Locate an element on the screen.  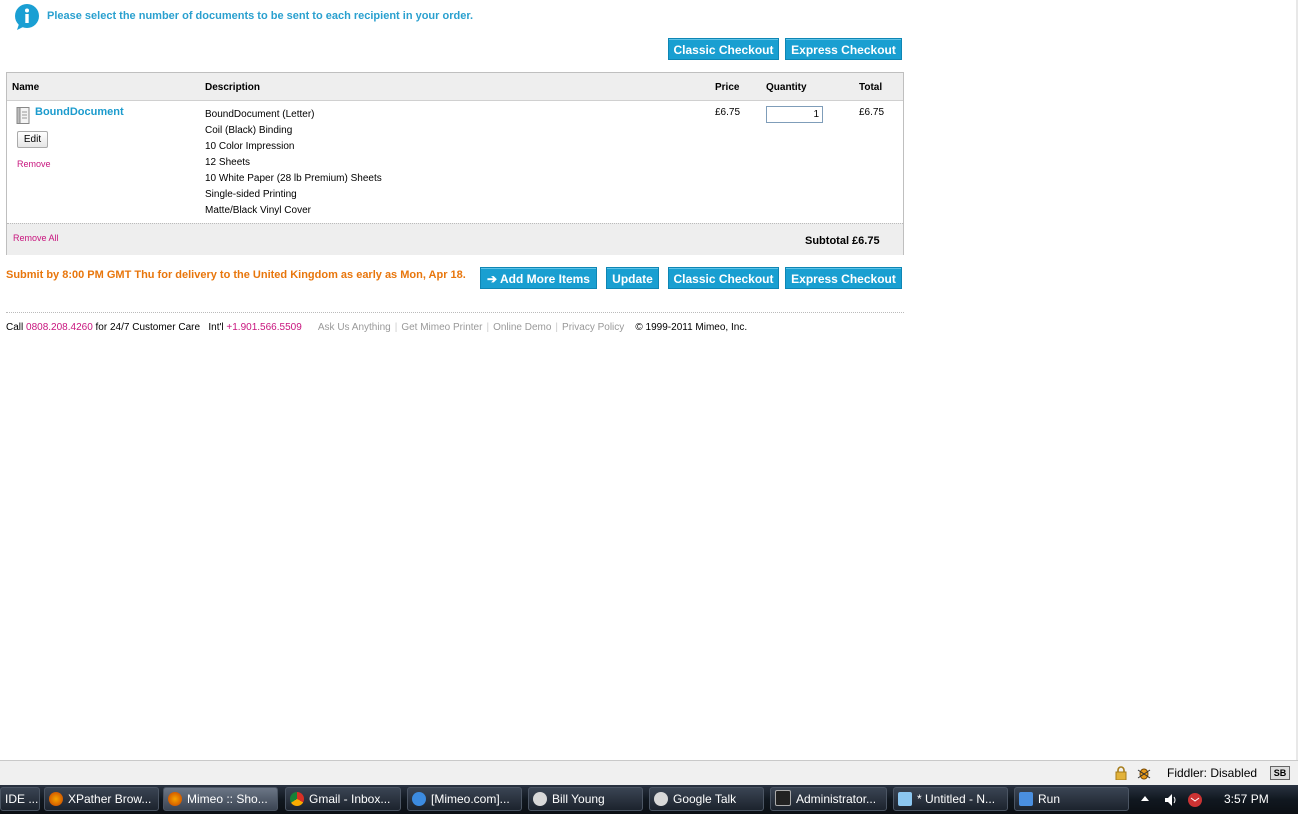
footer-link-privacy: Privacy Policy is located at coordinates (593, 327).